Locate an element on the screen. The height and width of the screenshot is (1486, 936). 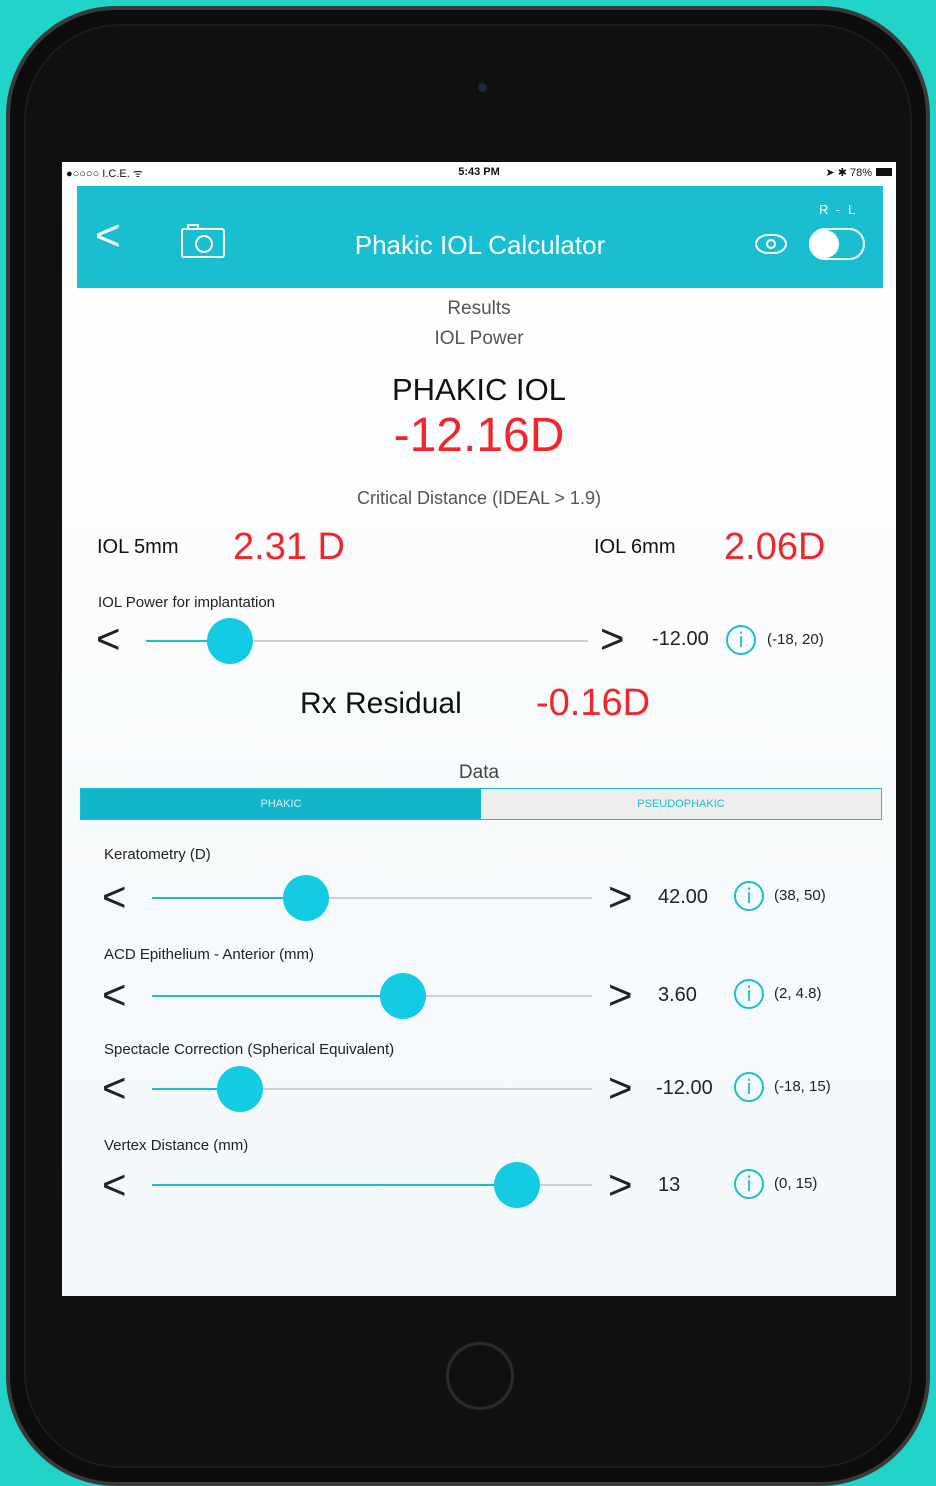
tab-phakic: PHAKIC is located at coordinates (281, 804).